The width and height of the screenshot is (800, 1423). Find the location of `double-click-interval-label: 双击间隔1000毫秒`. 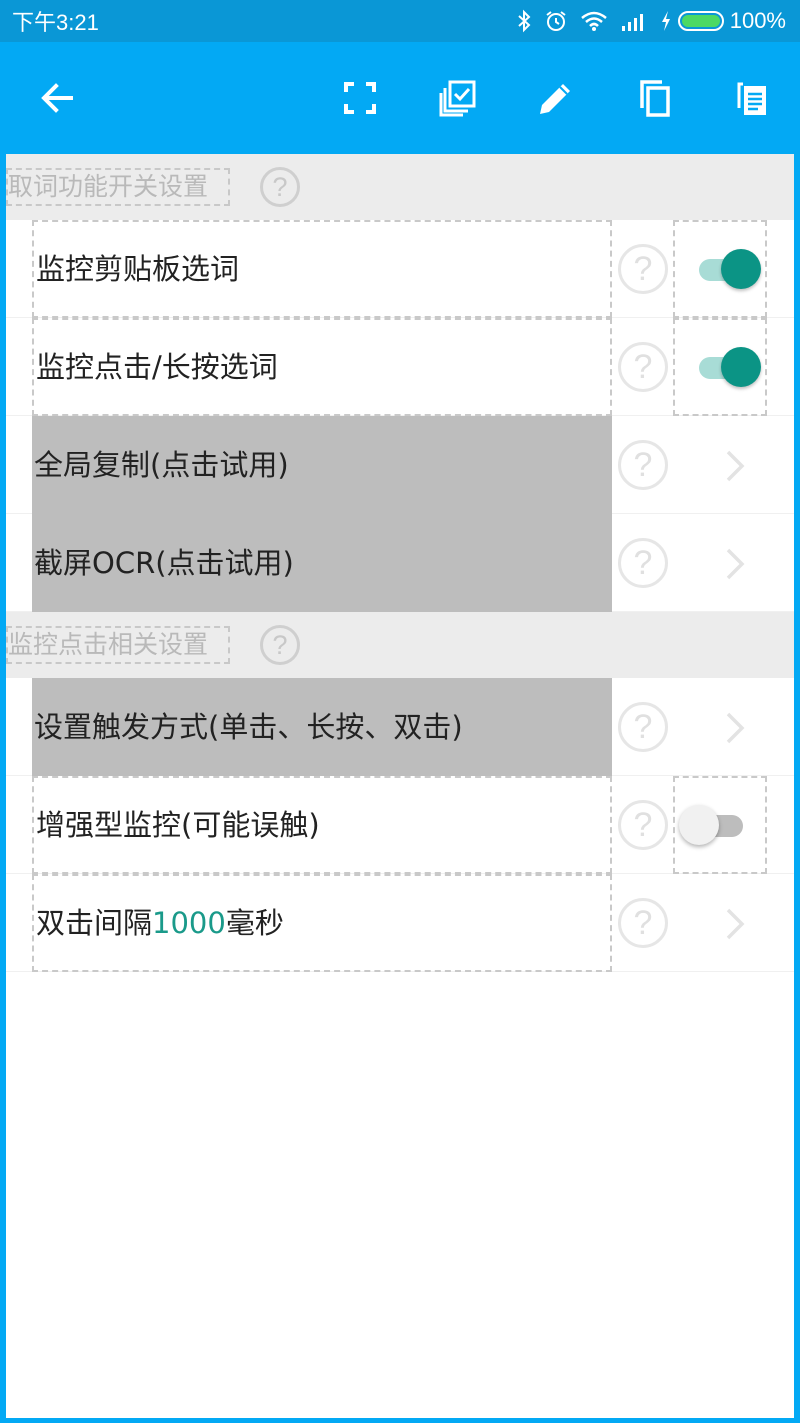

double-click-interval-label: 双击间隔1000毫秒 is located at coordinates (322, 923).